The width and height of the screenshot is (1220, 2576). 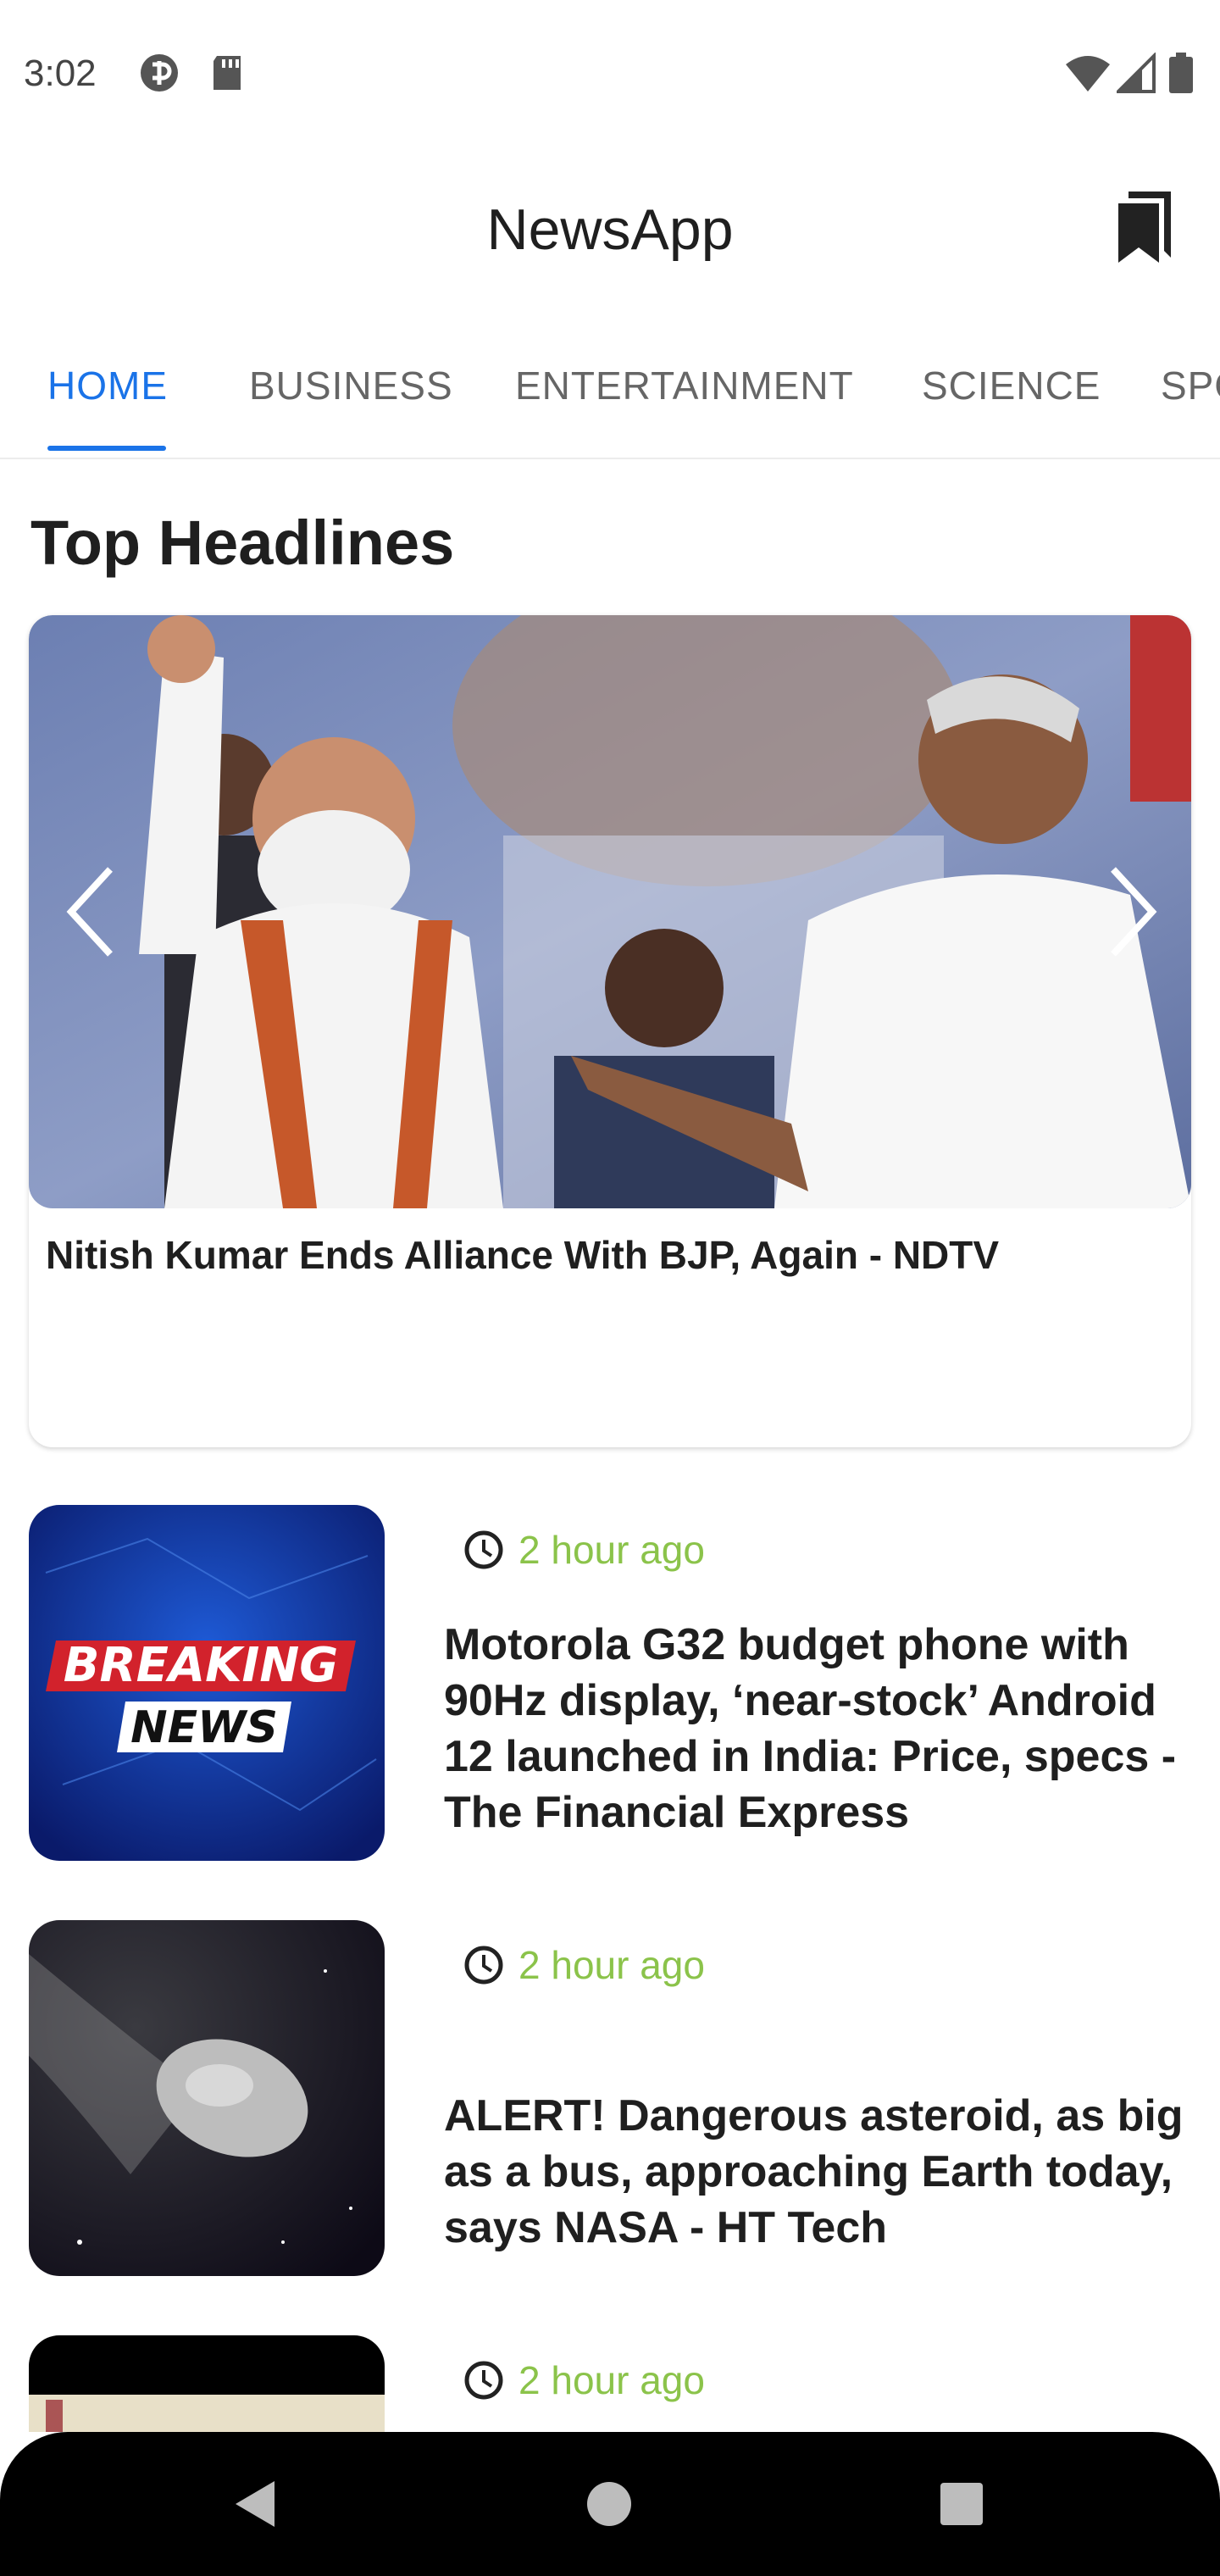 What do you see at coordinates (1011, 385) in the screenshot?
I see `tab-science: SCIENCE` at bounding box center [1011, 385].